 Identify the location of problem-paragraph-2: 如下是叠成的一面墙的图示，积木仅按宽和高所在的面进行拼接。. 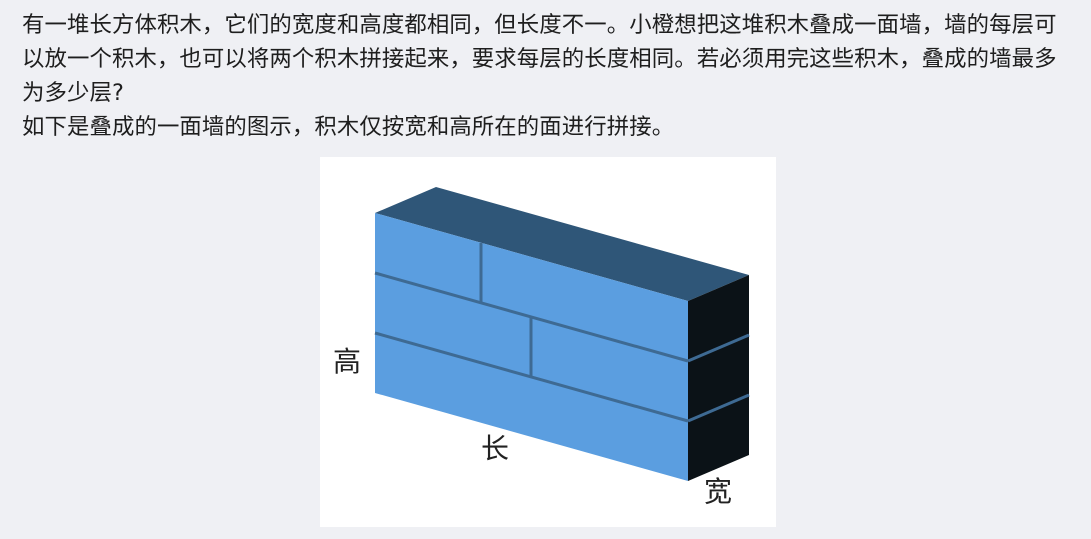
(348, 127).